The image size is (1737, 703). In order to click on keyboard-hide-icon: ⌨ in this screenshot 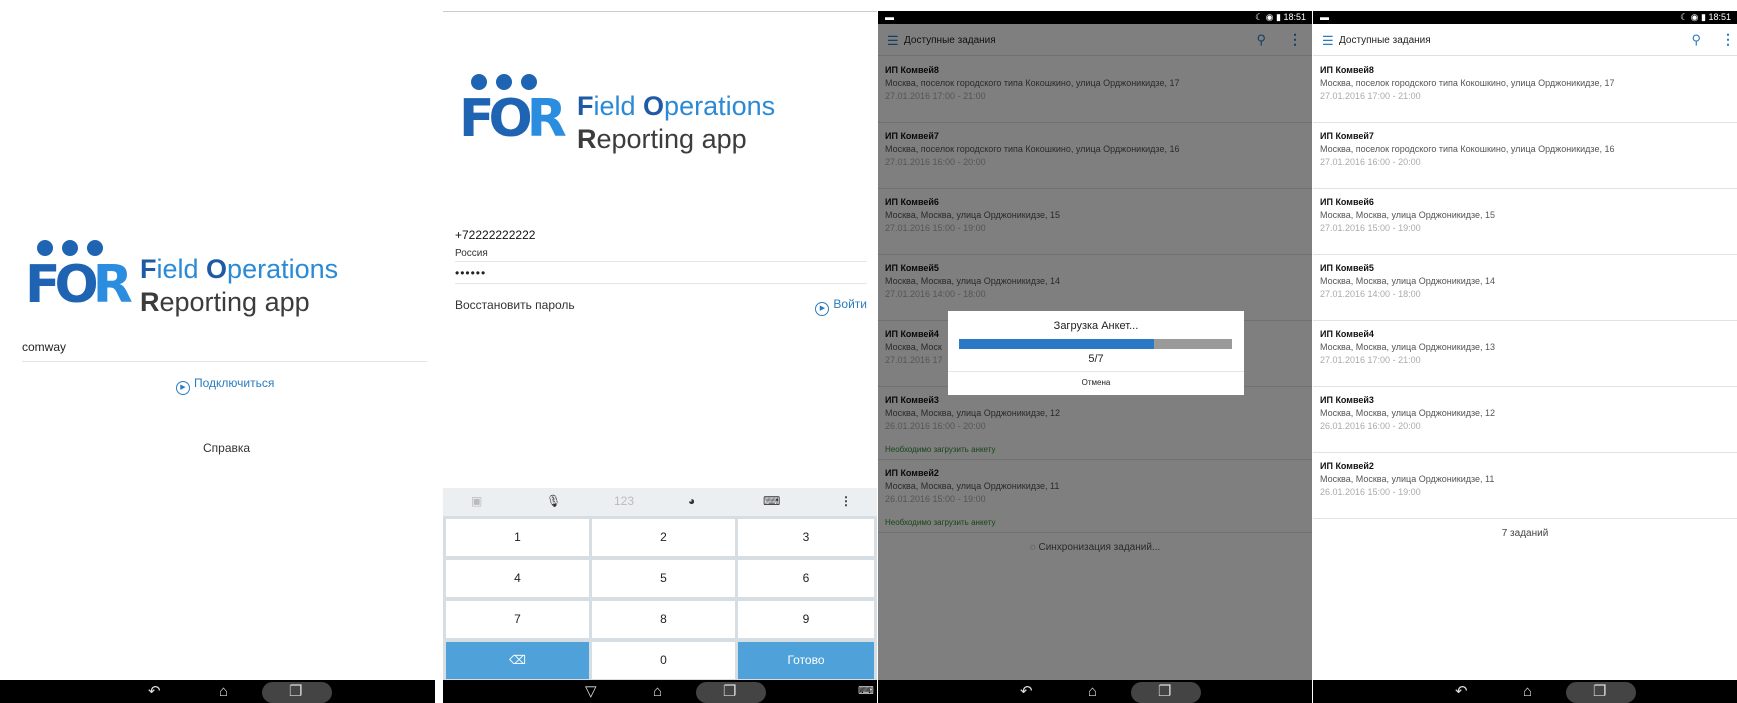, I will do `click(771, 501)`.